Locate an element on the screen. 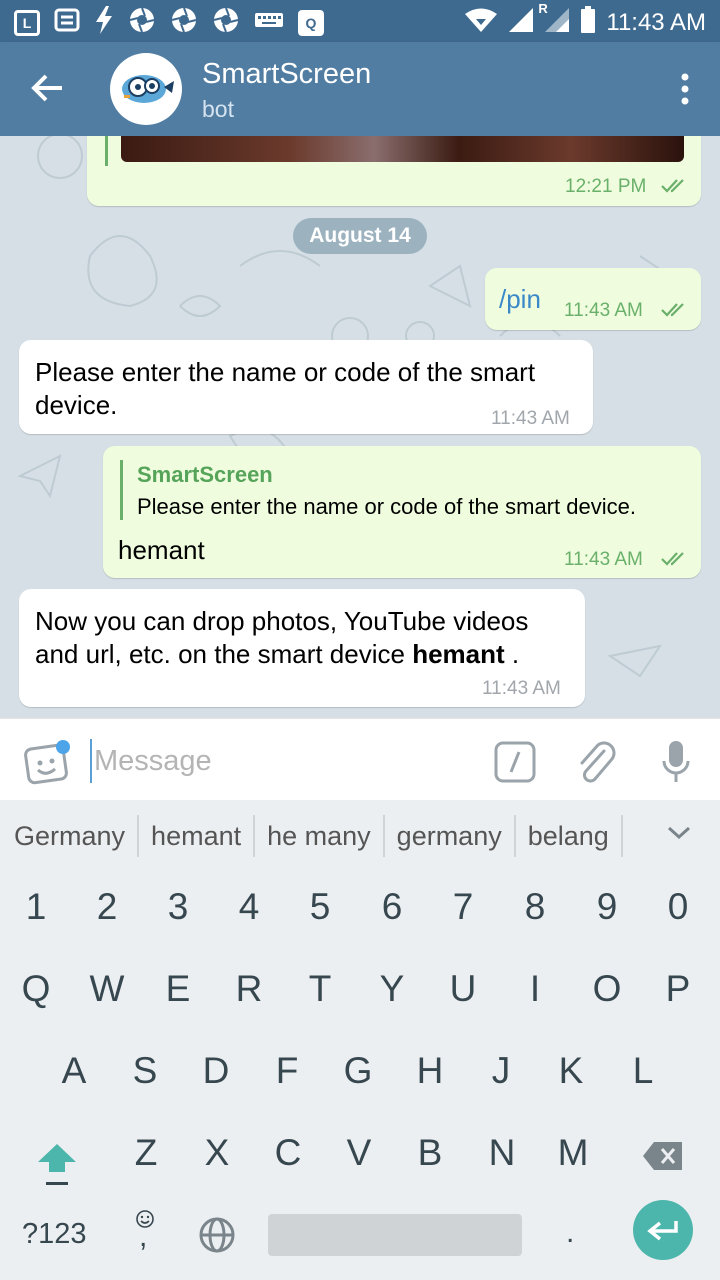  suggestion: he many is located at coordinates (320, 836).